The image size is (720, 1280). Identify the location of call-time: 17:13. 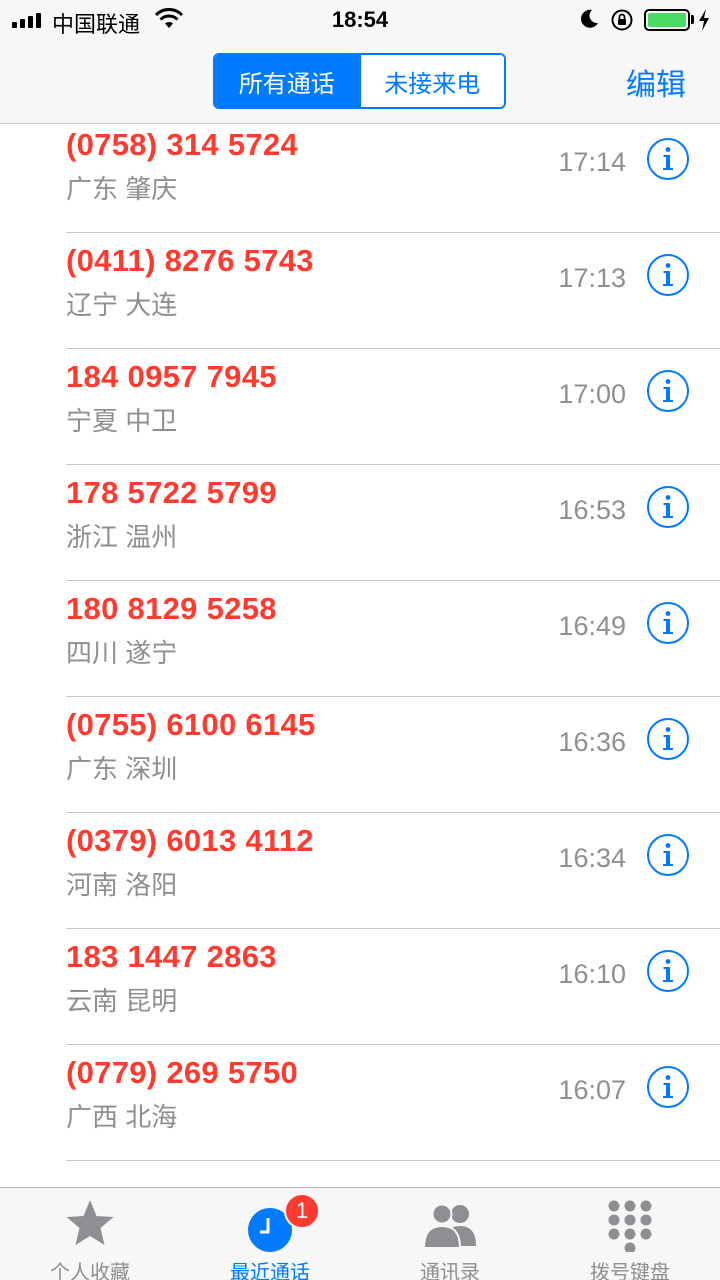
(592, 278).